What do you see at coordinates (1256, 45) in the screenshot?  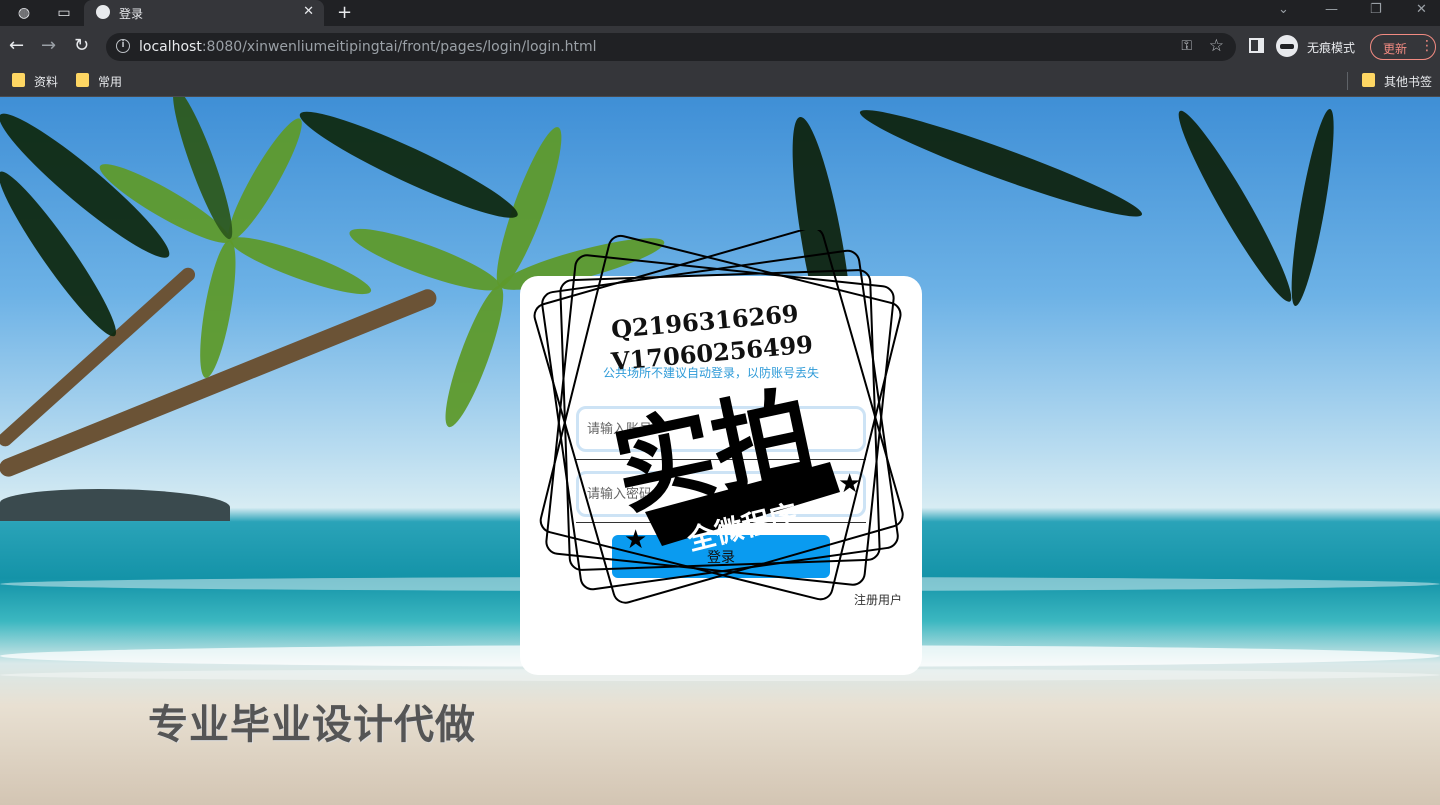 I see `side-panel-icon` at bounding box center [1256, 45].